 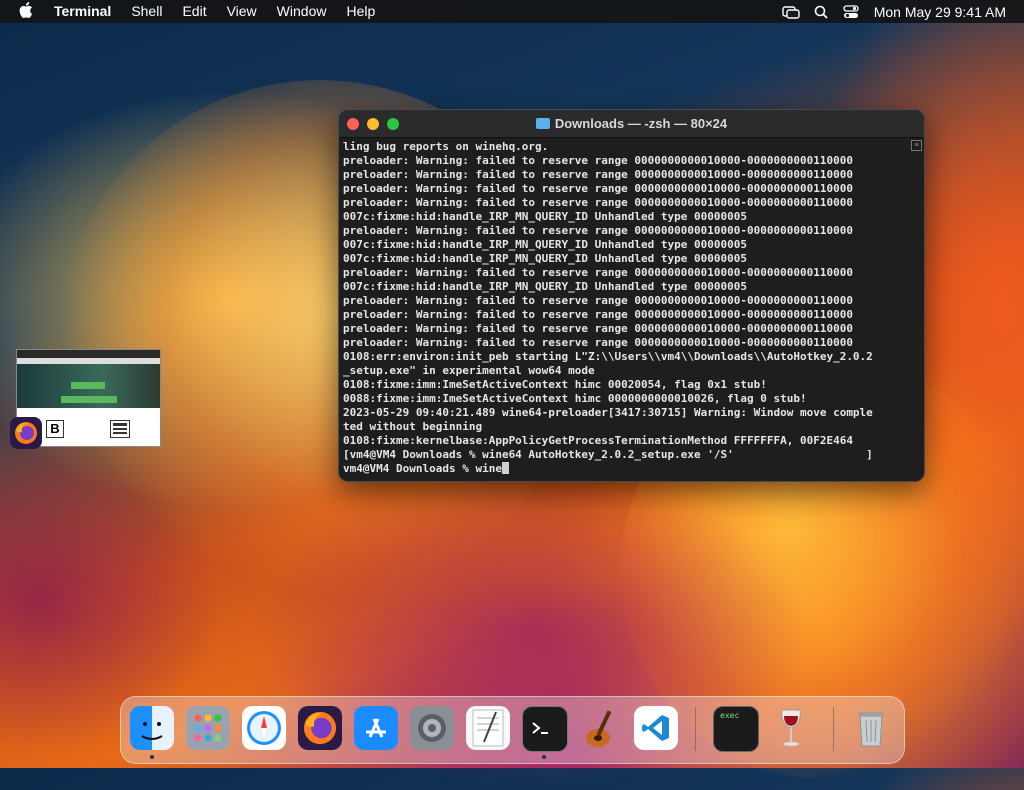 What do you see at coordinates (916, 145) in the screenshot?
I see `scroll-menu-icon: ≡` at bounding box center [916, 145].